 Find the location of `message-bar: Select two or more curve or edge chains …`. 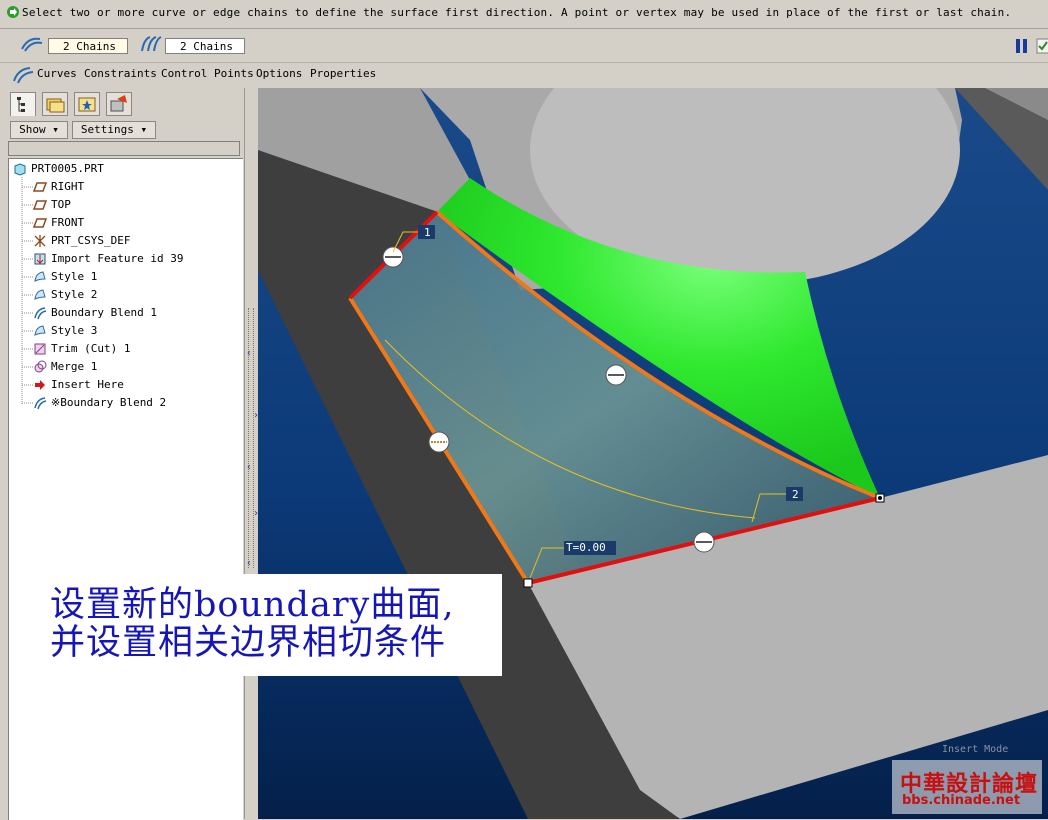

message-bar: Select two or more curve or edge chains … is located at coordinates (524, 14).